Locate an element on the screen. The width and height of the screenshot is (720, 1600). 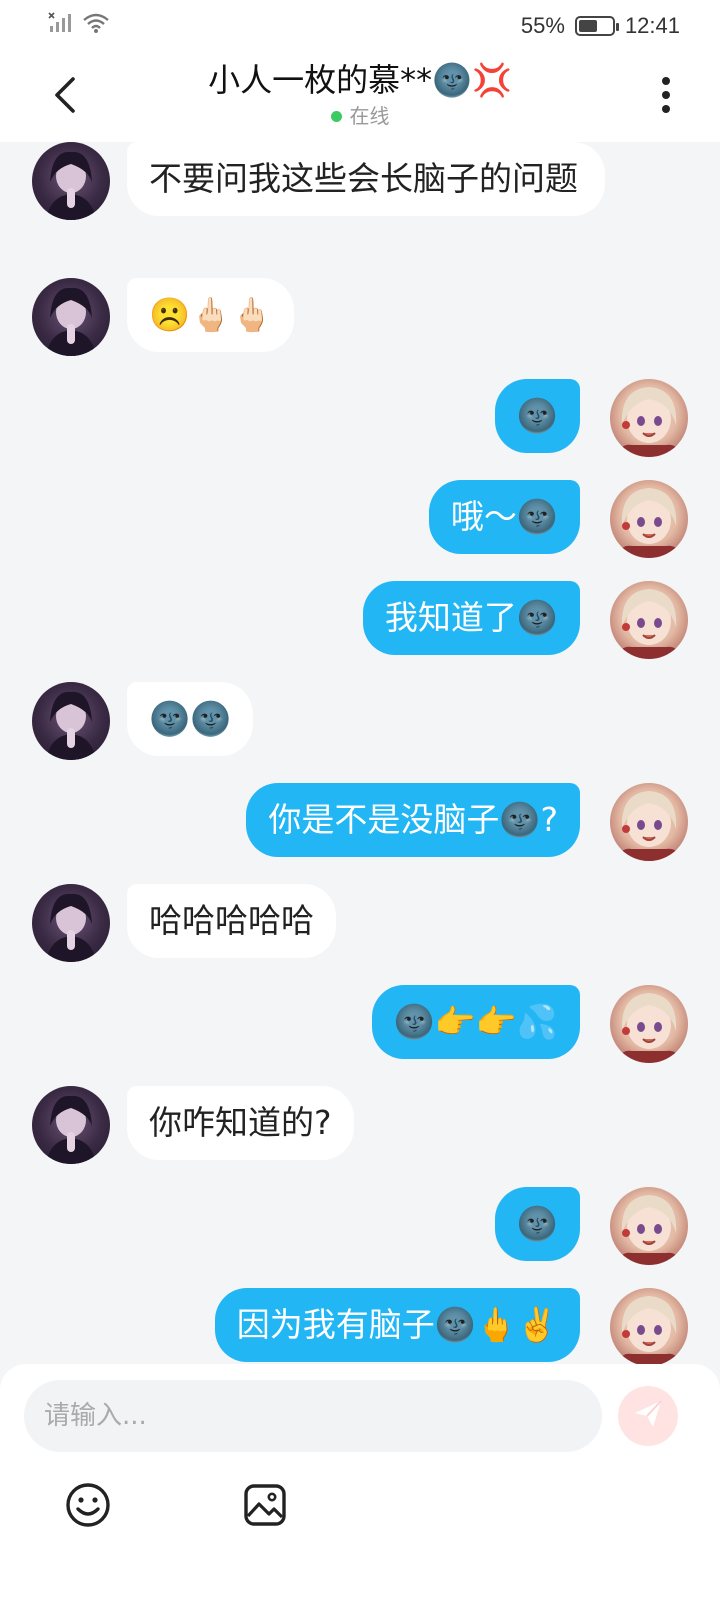
message-bubble: 哦～🌚 is located at coordinates (504, 517).